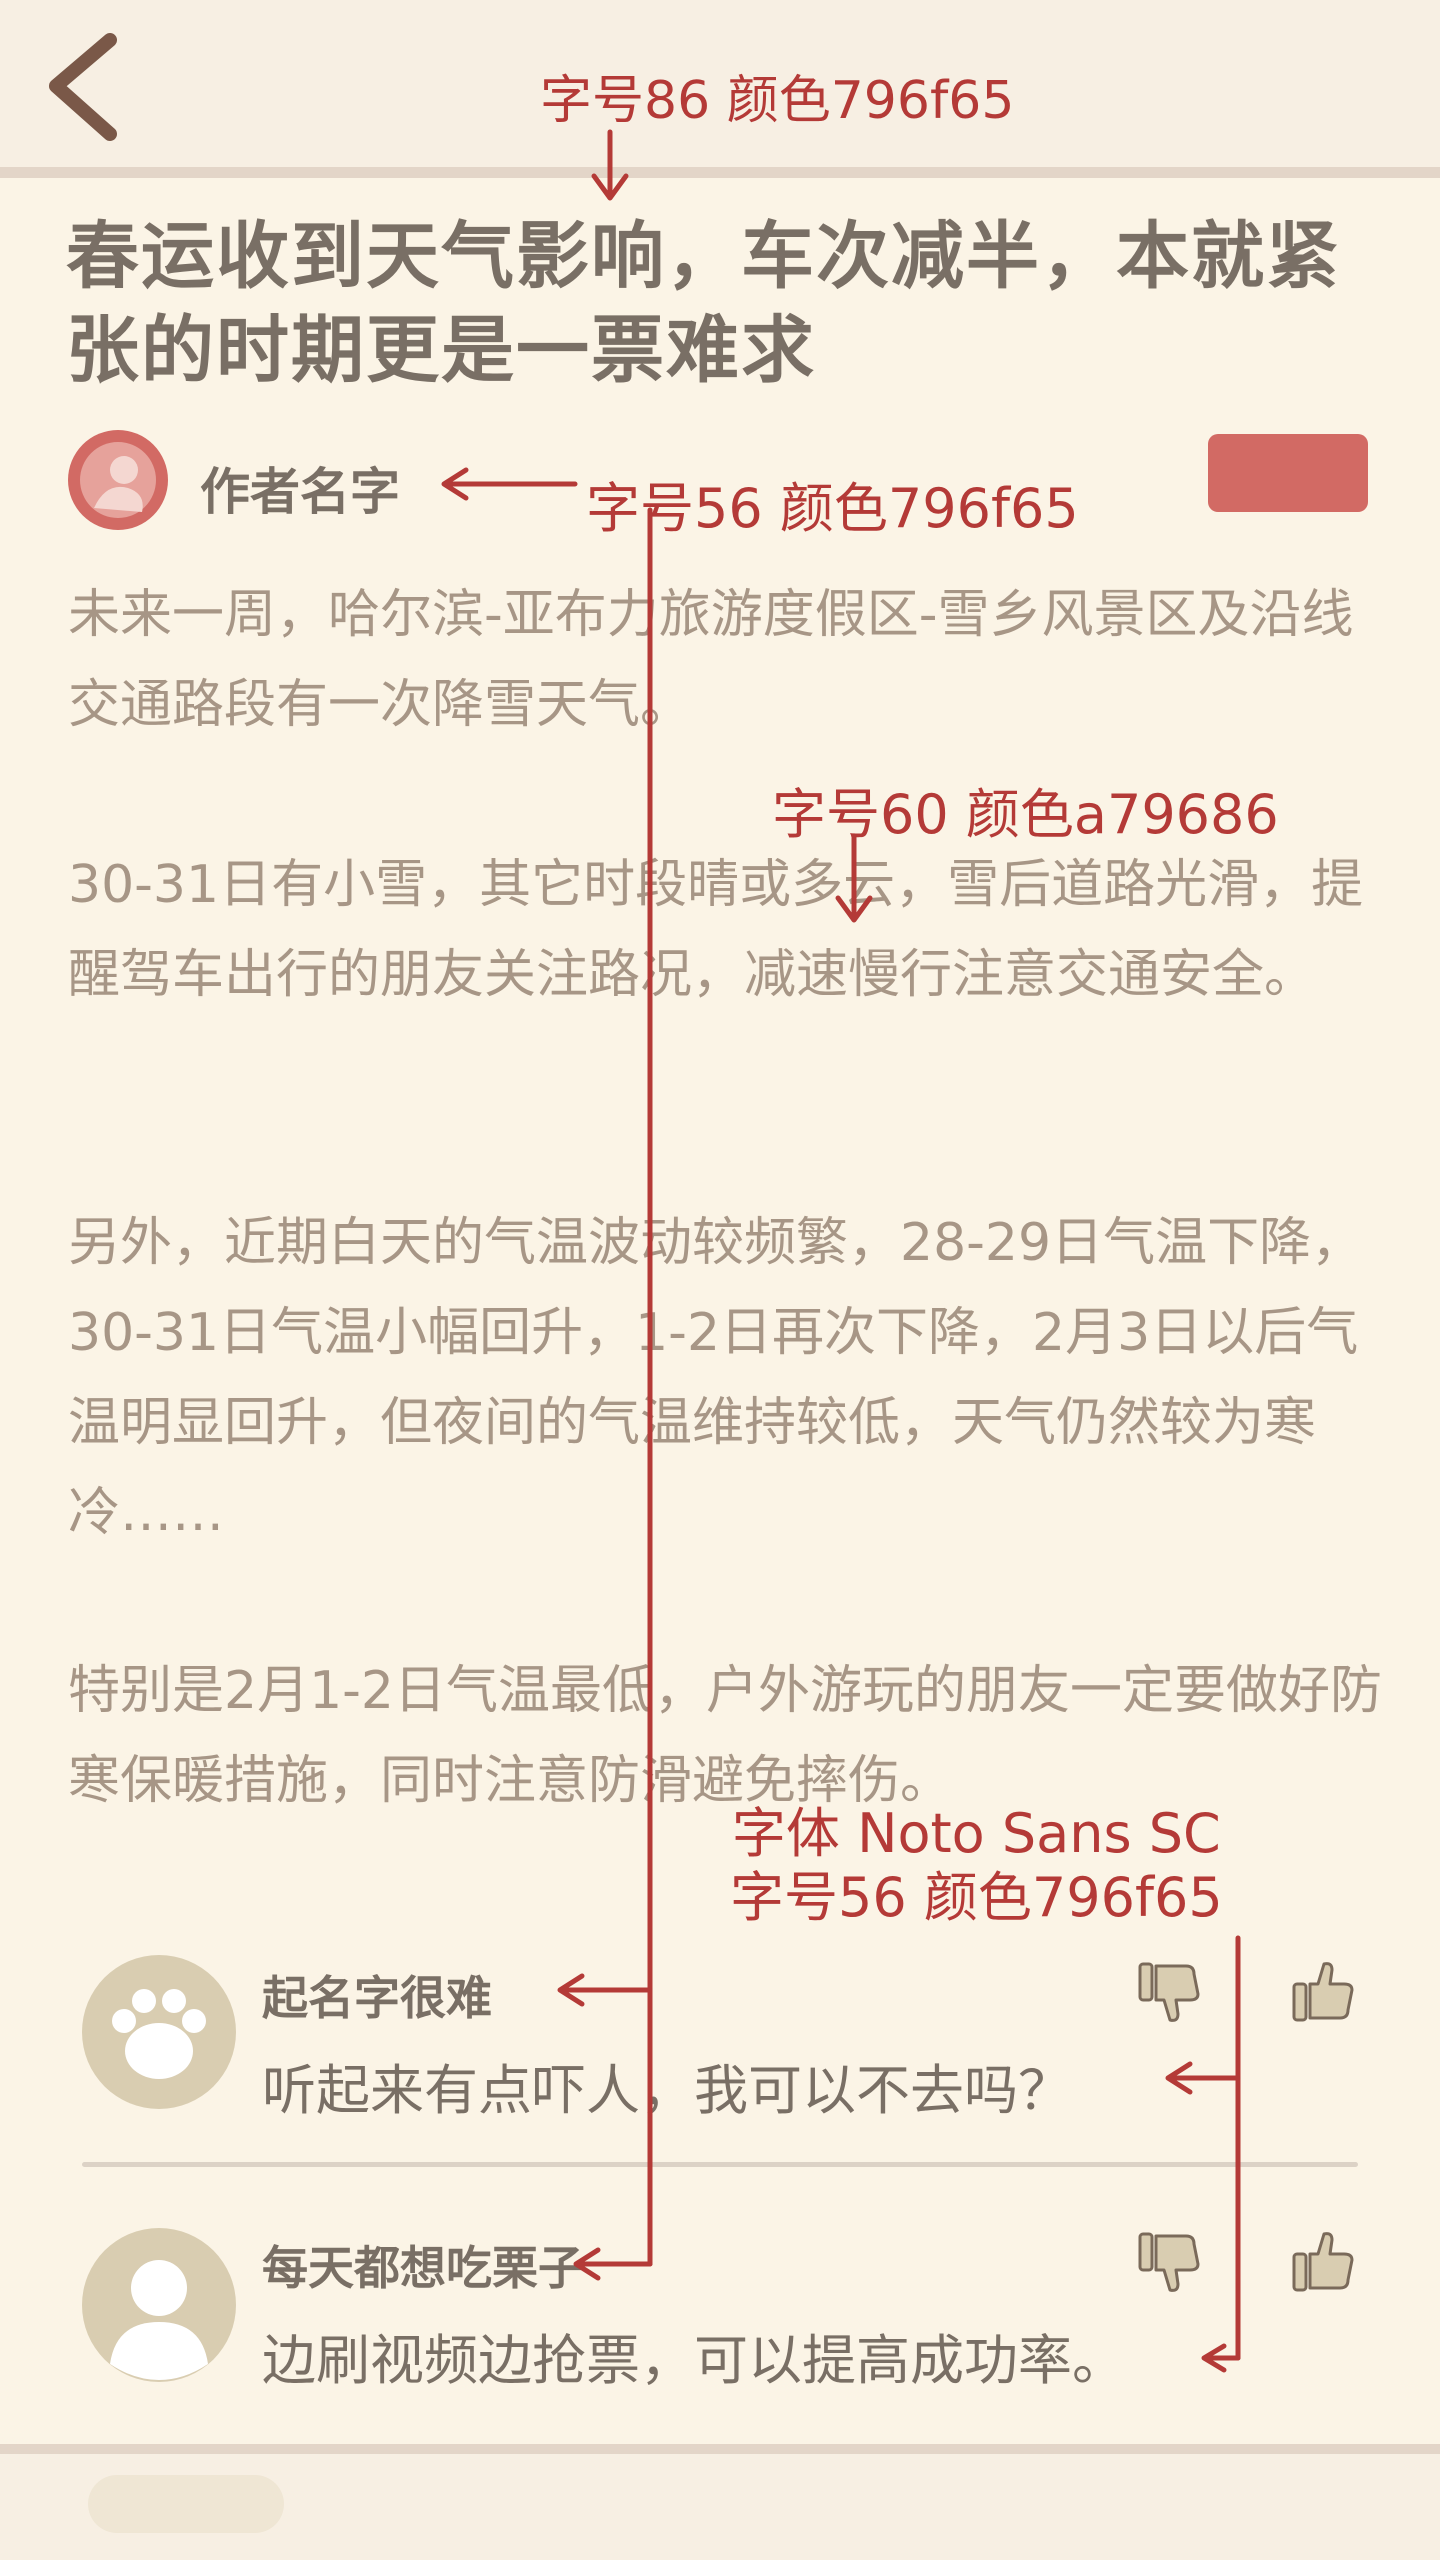 This screenshot has width=1440, height=2560. I want to click on comment-author: 起名字很难, so click(377, 1995).